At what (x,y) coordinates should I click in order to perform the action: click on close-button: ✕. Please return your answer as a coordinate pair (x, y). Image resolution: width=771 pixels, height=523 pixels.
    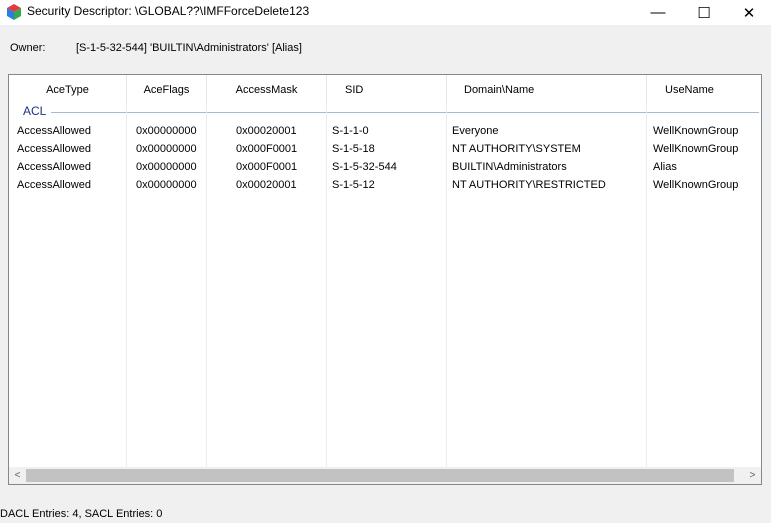
    Looking at the image, I should click on (748, 12).